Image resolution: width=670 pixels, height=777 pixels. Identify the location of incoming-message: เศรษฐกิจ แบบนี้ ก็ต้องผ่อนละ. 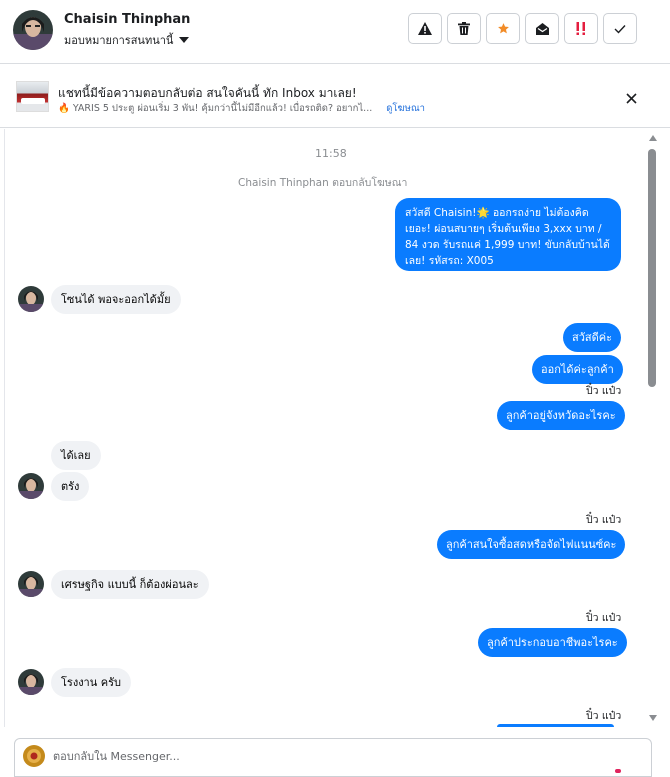
(130, 584).